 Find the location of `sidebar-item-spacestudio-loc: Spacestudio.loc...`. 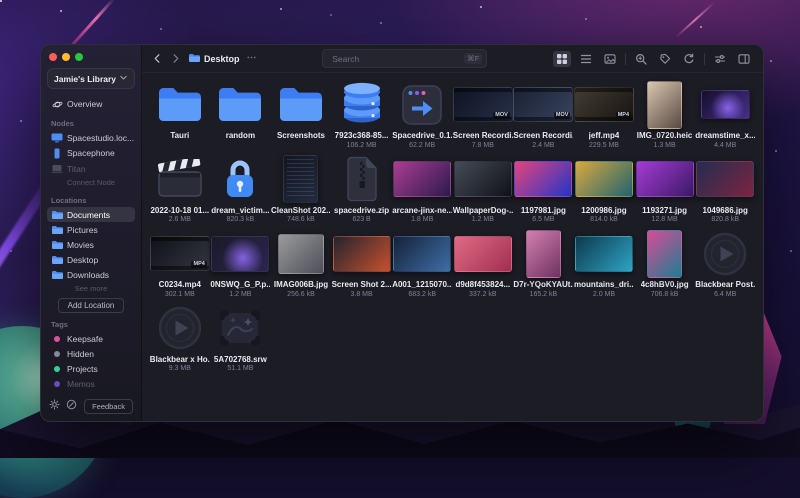

sidebar-item-spacestudio-loc: Spacestudio.loc... is located at coordinates (91, 137).